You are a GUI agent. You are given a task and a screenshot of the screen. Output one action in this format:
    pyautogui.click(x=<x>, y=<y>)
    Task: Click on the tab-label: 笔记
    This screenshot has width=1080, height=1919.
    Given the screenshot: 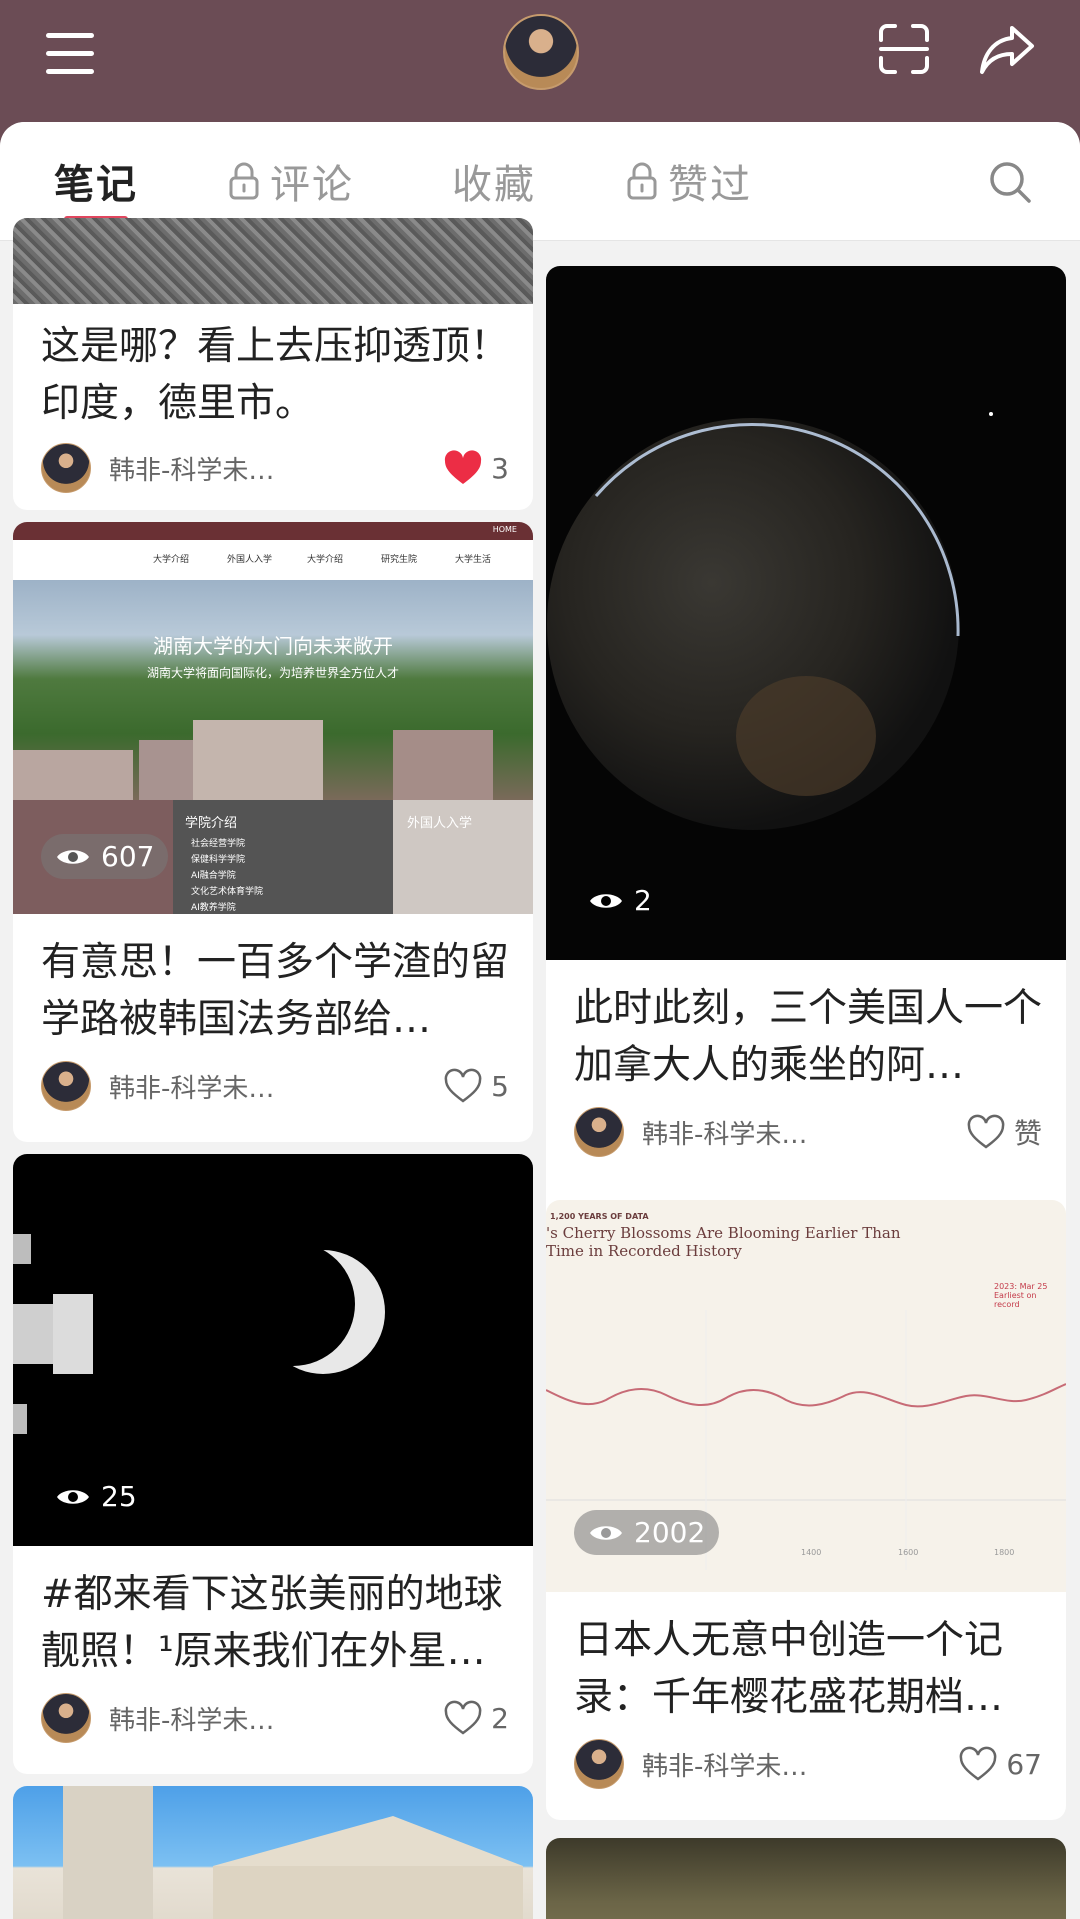 What is the action you would take?
    pyautogui.click(x=96, y=185)
    